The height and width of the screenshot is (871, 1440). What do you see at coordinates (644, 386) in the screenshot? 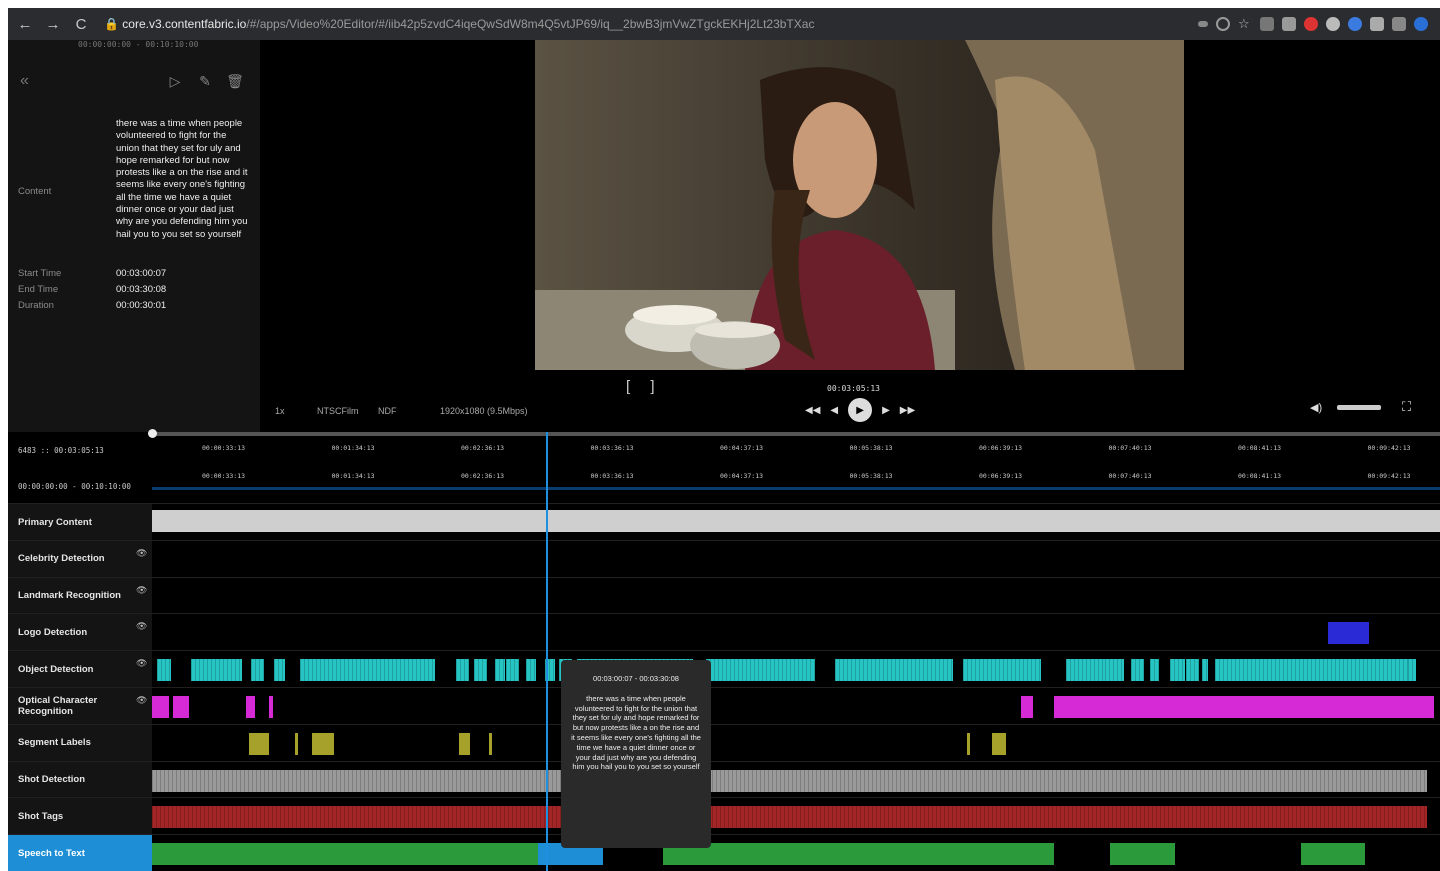
I see `fit-frame-icon: [ ]` at bounding box center [644, 386].